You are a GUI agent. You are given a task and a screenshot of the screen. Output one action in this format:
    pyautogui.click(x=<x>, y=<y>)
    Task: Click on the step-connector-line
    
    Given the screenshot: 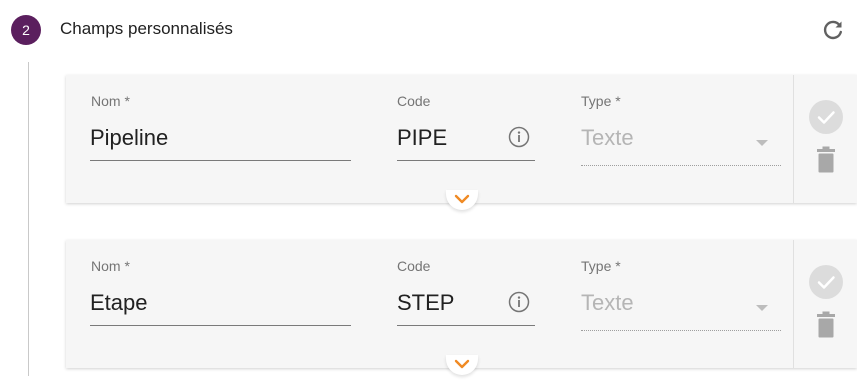 What is the action you would take?
    pyautogui.click(x=28, y=219)
    